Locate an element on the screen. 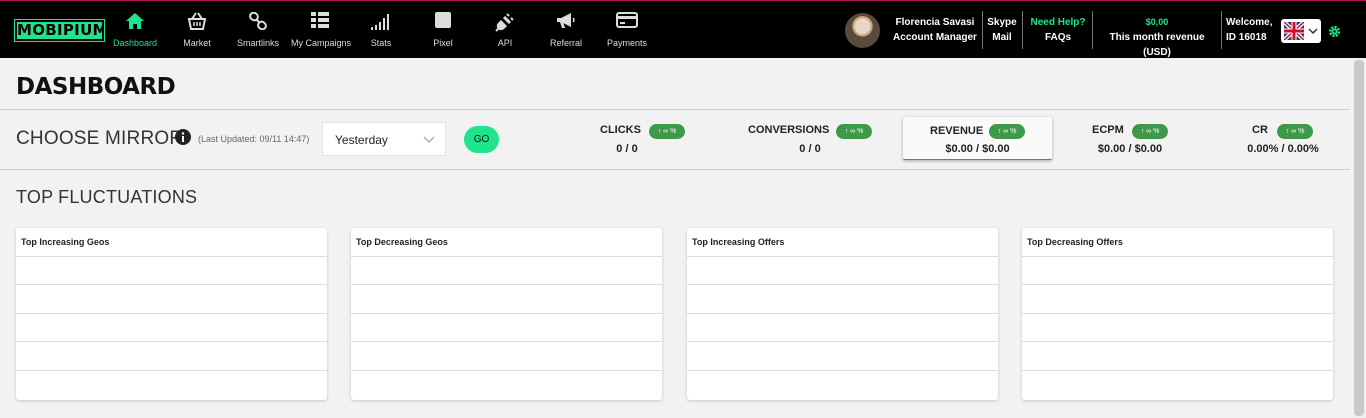 The height and width of the screenshot is (418, 1366). basket-icon is located at coordinates (197, 21).